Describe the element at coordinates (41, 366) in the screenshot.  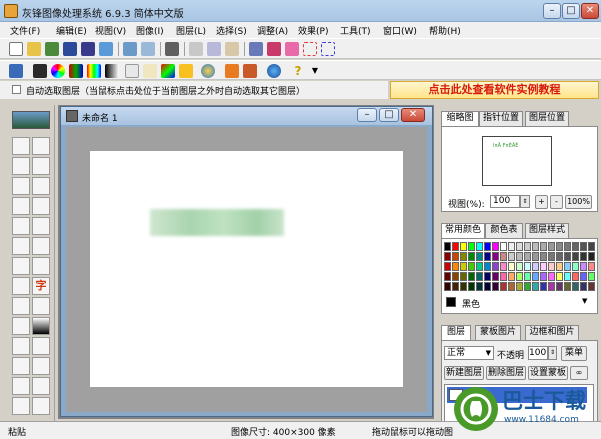
I see `highlighter-icon` at that location.